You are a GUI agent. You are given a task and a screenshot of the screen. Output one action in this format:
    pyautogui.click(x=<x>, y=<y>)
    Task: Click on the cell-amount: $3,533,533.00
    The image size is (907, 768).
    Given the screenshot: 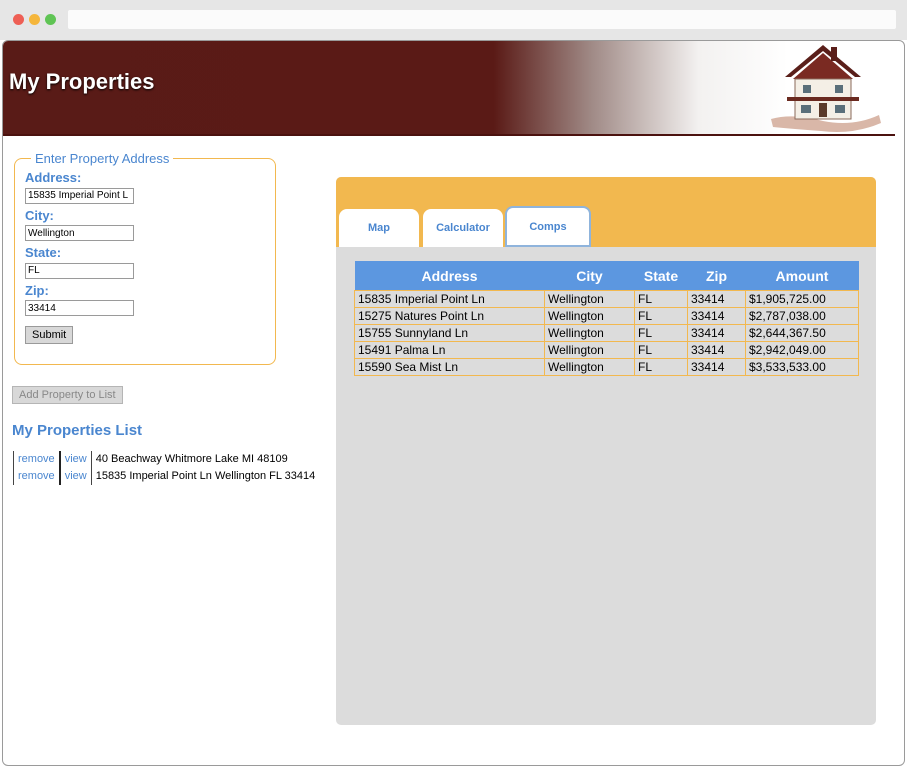 What is the action you would take?
    pyautogui.click(x=802, y=367)
    